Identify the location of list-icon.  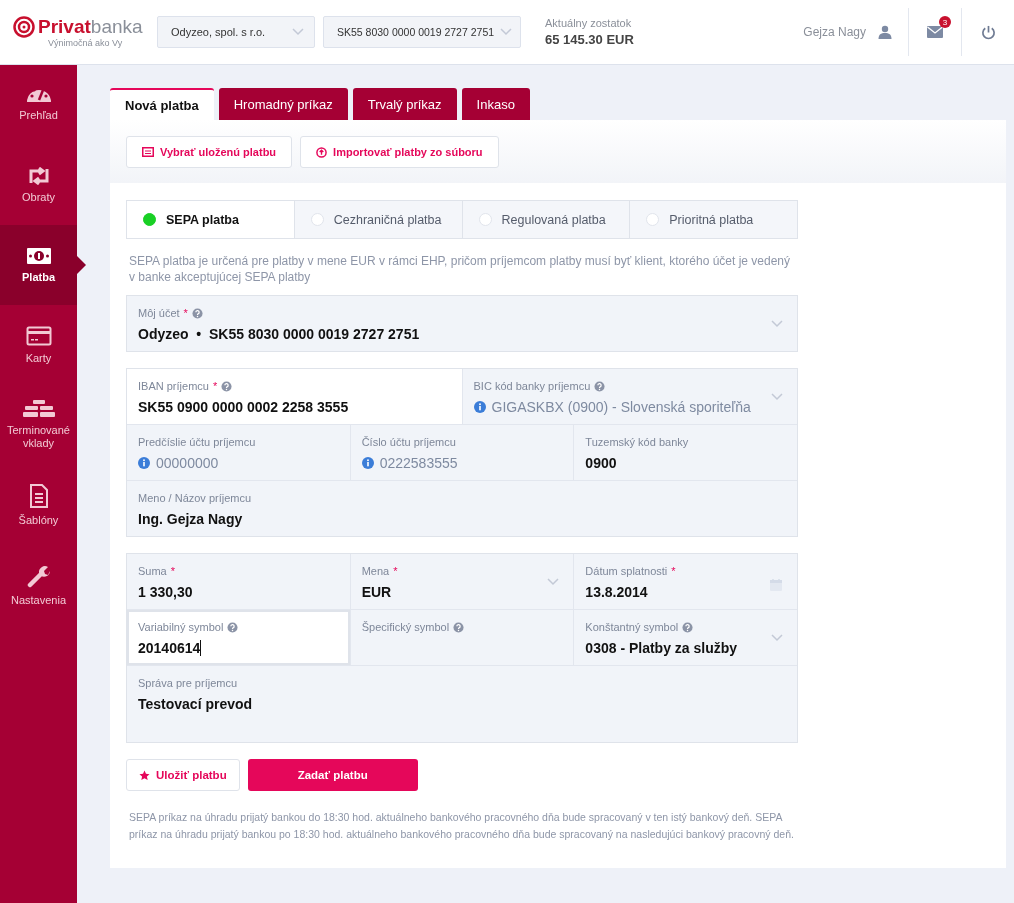
(148, 152).